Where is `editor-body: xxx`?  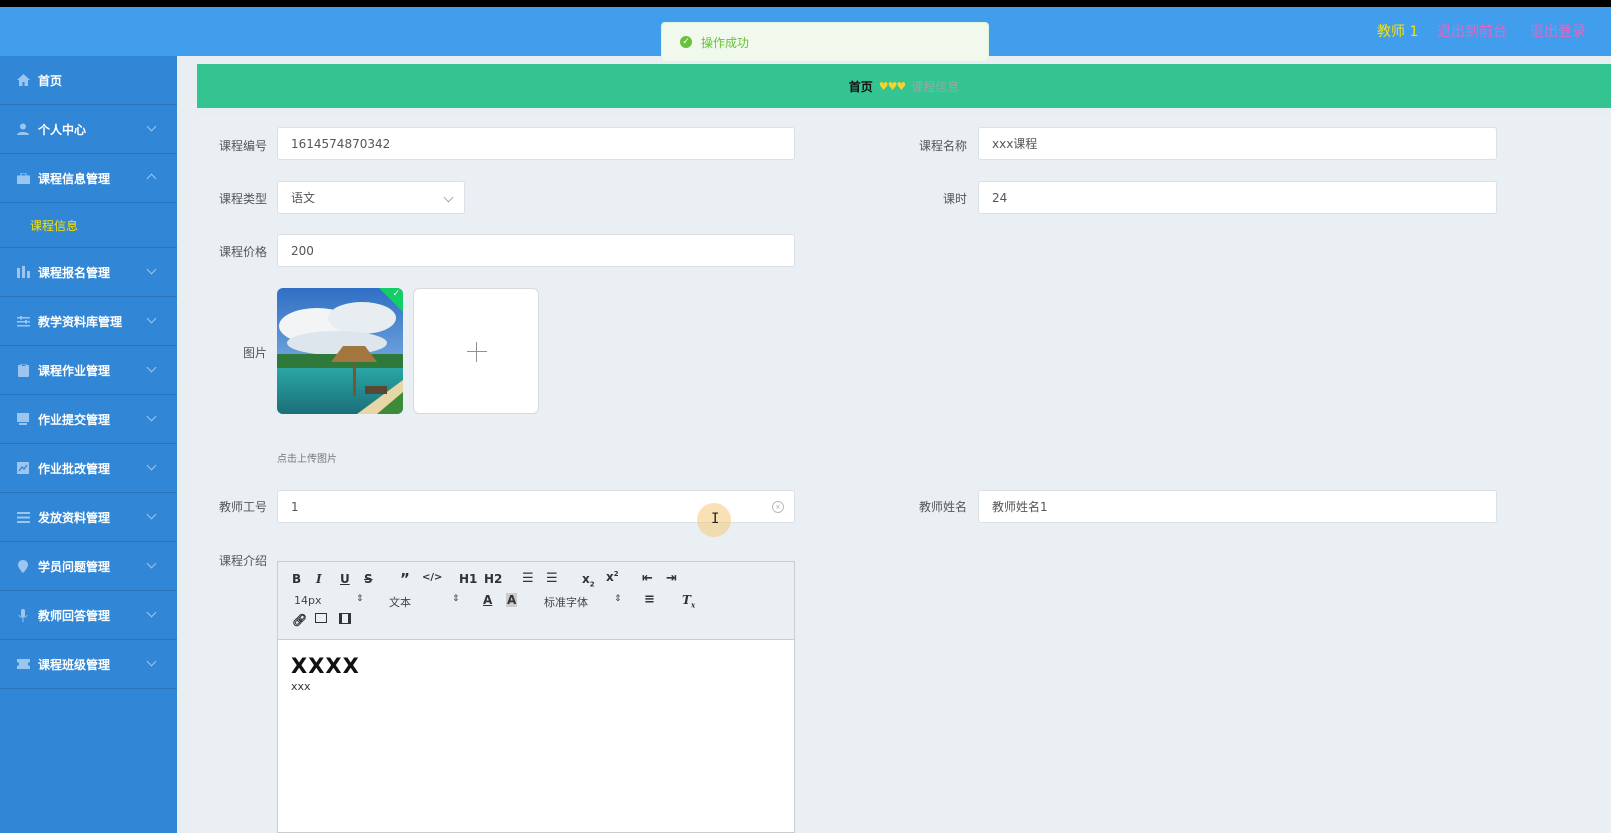
editor-body: xxx is located at coordinates (301, 686).